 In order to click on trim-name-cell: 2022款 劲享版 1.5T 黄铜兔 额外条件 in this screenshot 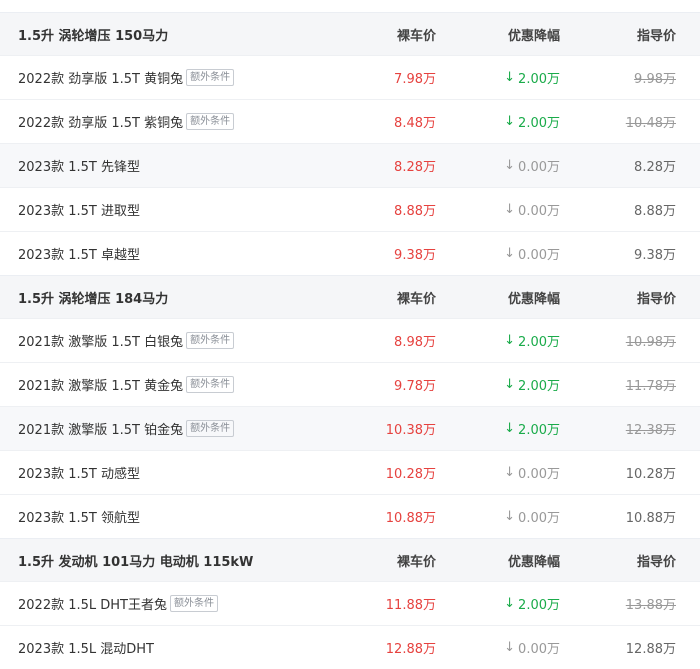, I will do `click(126, 77)`.